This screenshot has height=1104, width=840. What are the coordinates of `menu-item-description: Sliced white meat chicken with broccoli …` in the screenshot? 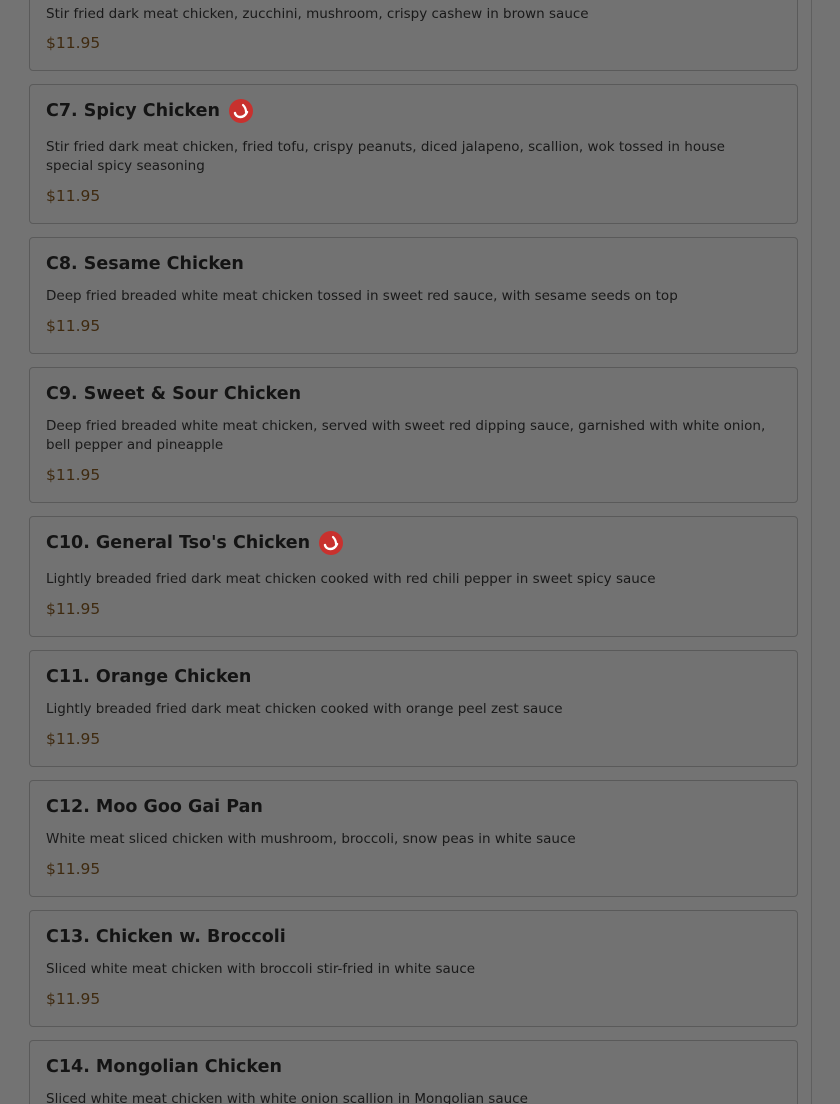 It's located at (261, 969).